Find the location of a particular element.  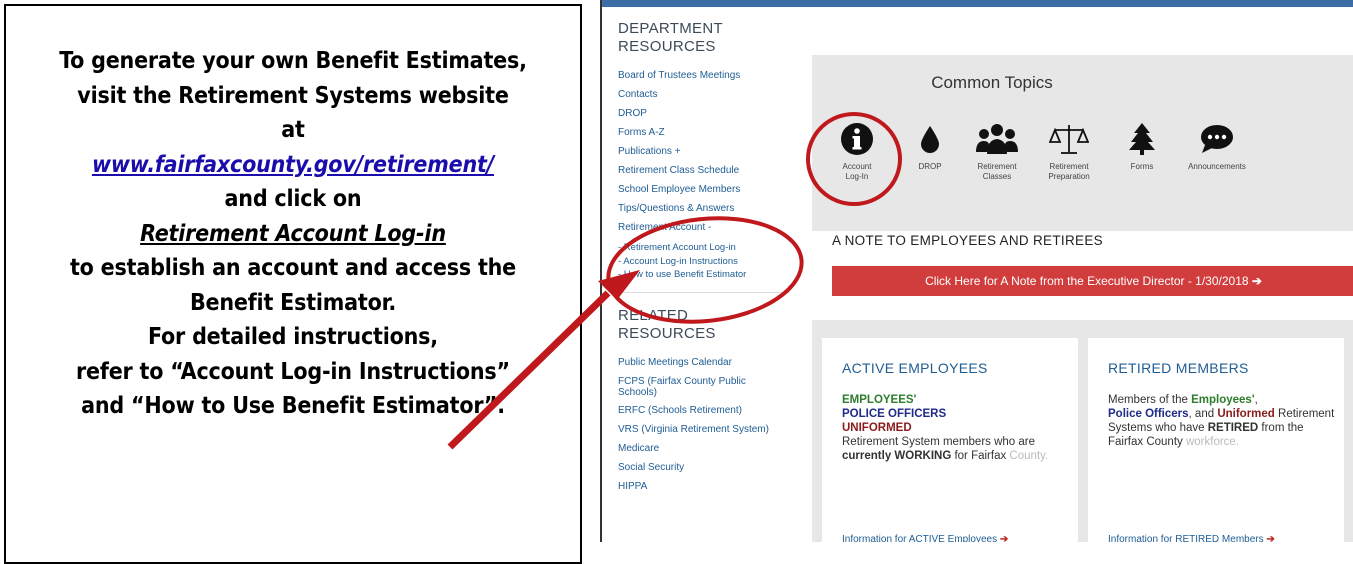

sidebar-link-school-employees: School Employee Members is located at coordinates (708, 189).